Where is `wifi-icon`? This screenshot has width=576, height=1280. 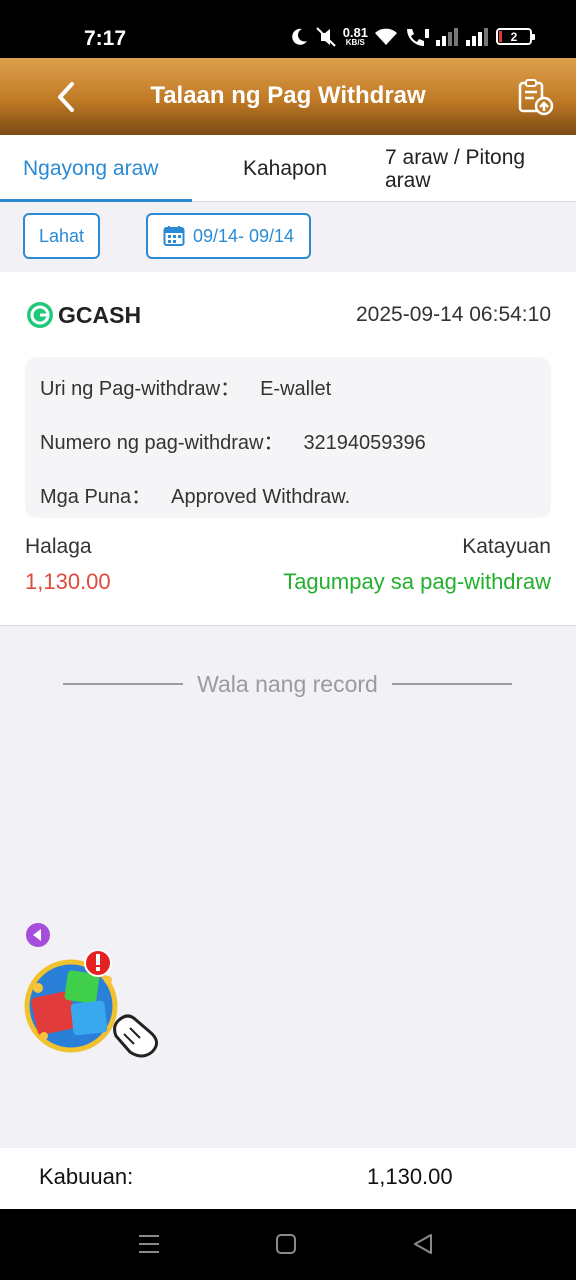 wifi-icon is located at coordinates (386, 36).